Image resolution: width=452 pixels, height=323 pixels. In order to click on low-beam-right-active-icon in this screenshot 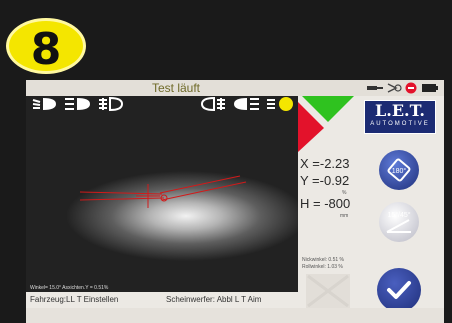, I will do `click(281, 104)`.